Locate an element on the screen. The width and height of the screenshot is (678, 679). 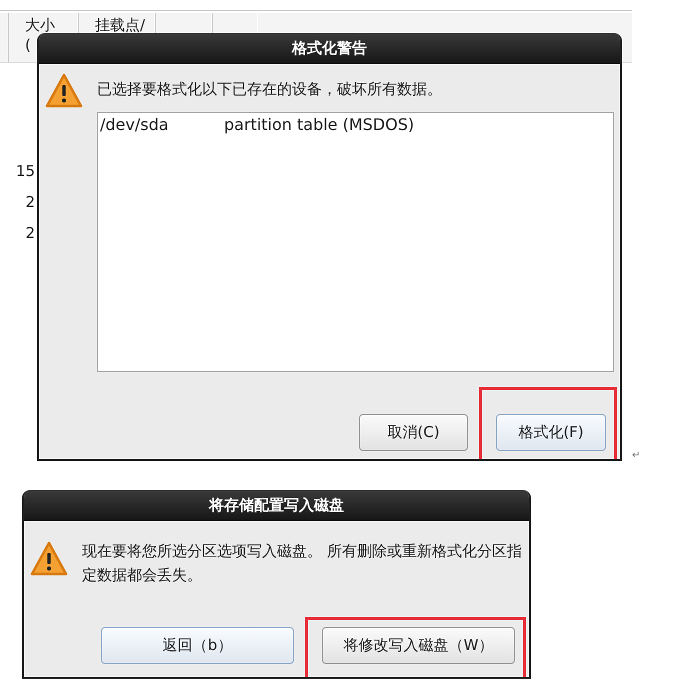
warning-message: 已选择要格式化以下已存在的设备，破坏所有数据。 is located at coordinates (270, 89).